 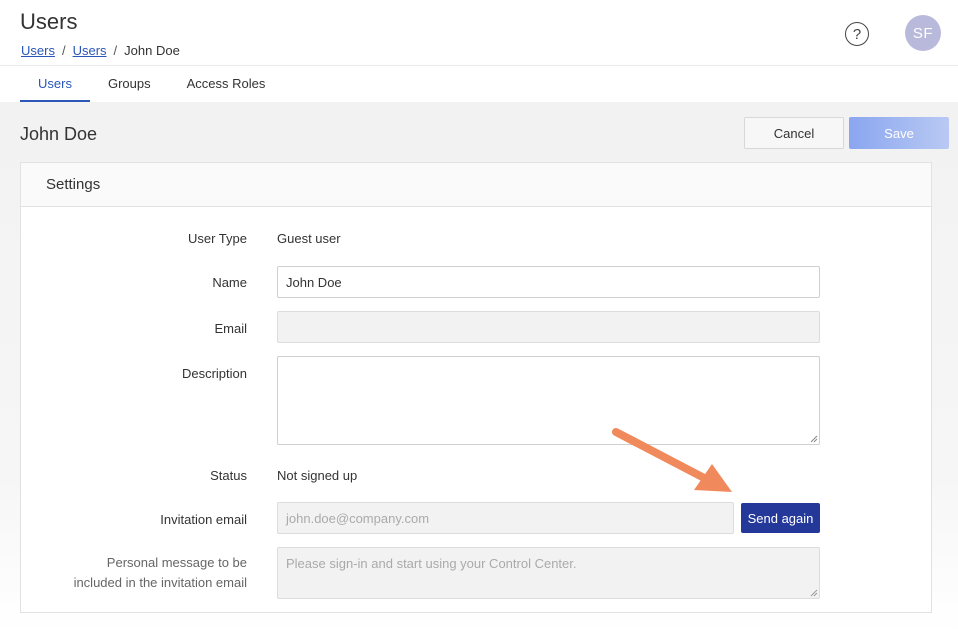 What do you see at coordinates (160, 582) in the screenshot?
I see `personal-message-label-line2: included in the invitation email` at bounding box center [160, 582].